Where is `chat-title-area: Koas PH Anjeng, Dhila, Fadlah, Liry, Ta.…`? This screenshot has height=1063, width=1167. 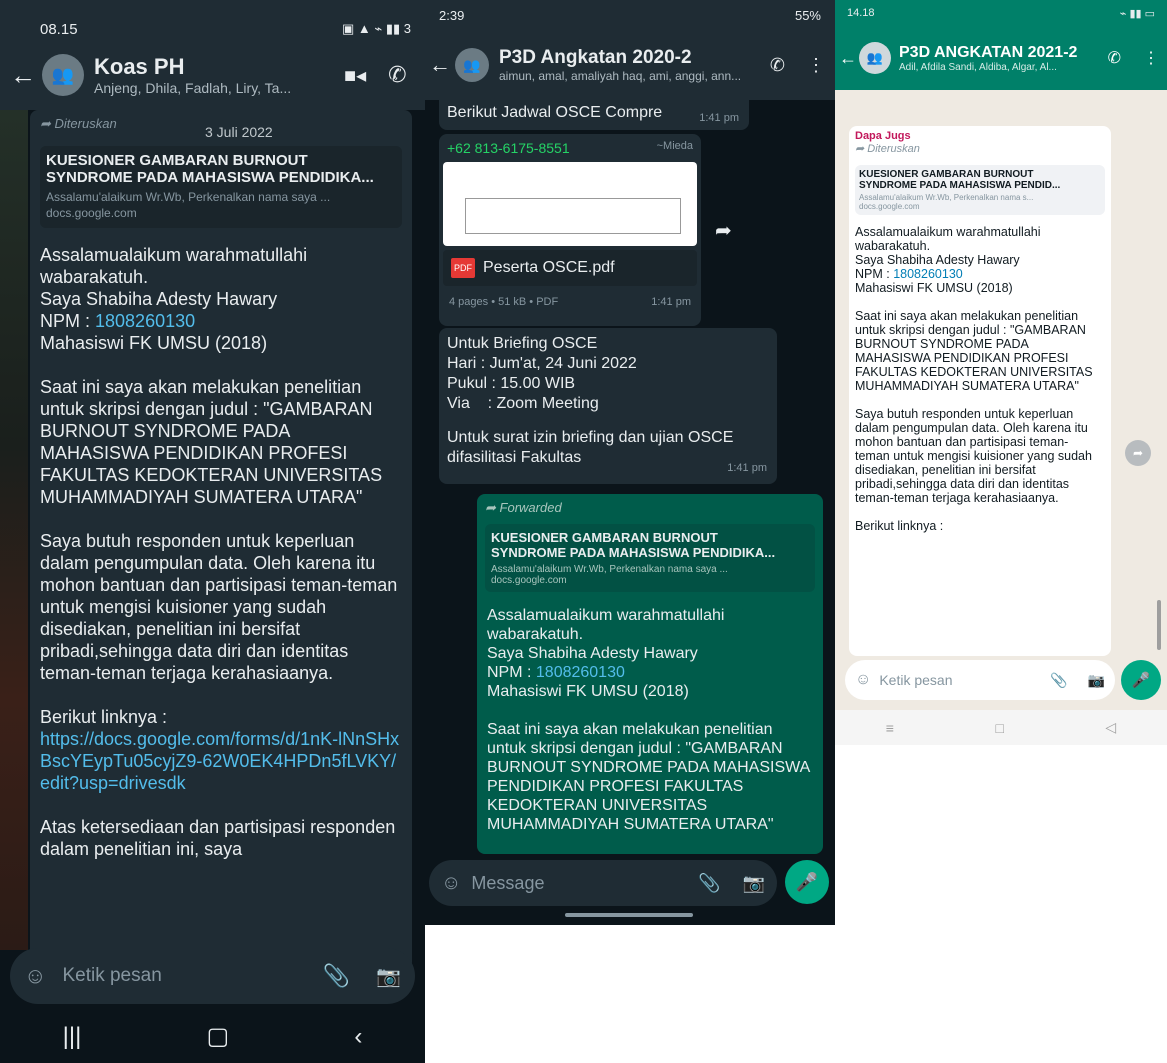
chat-title-area: Koas PH Anjeng, Dhila, Fadlah, Liry, Ta.… is located at coordinates (209, 75).